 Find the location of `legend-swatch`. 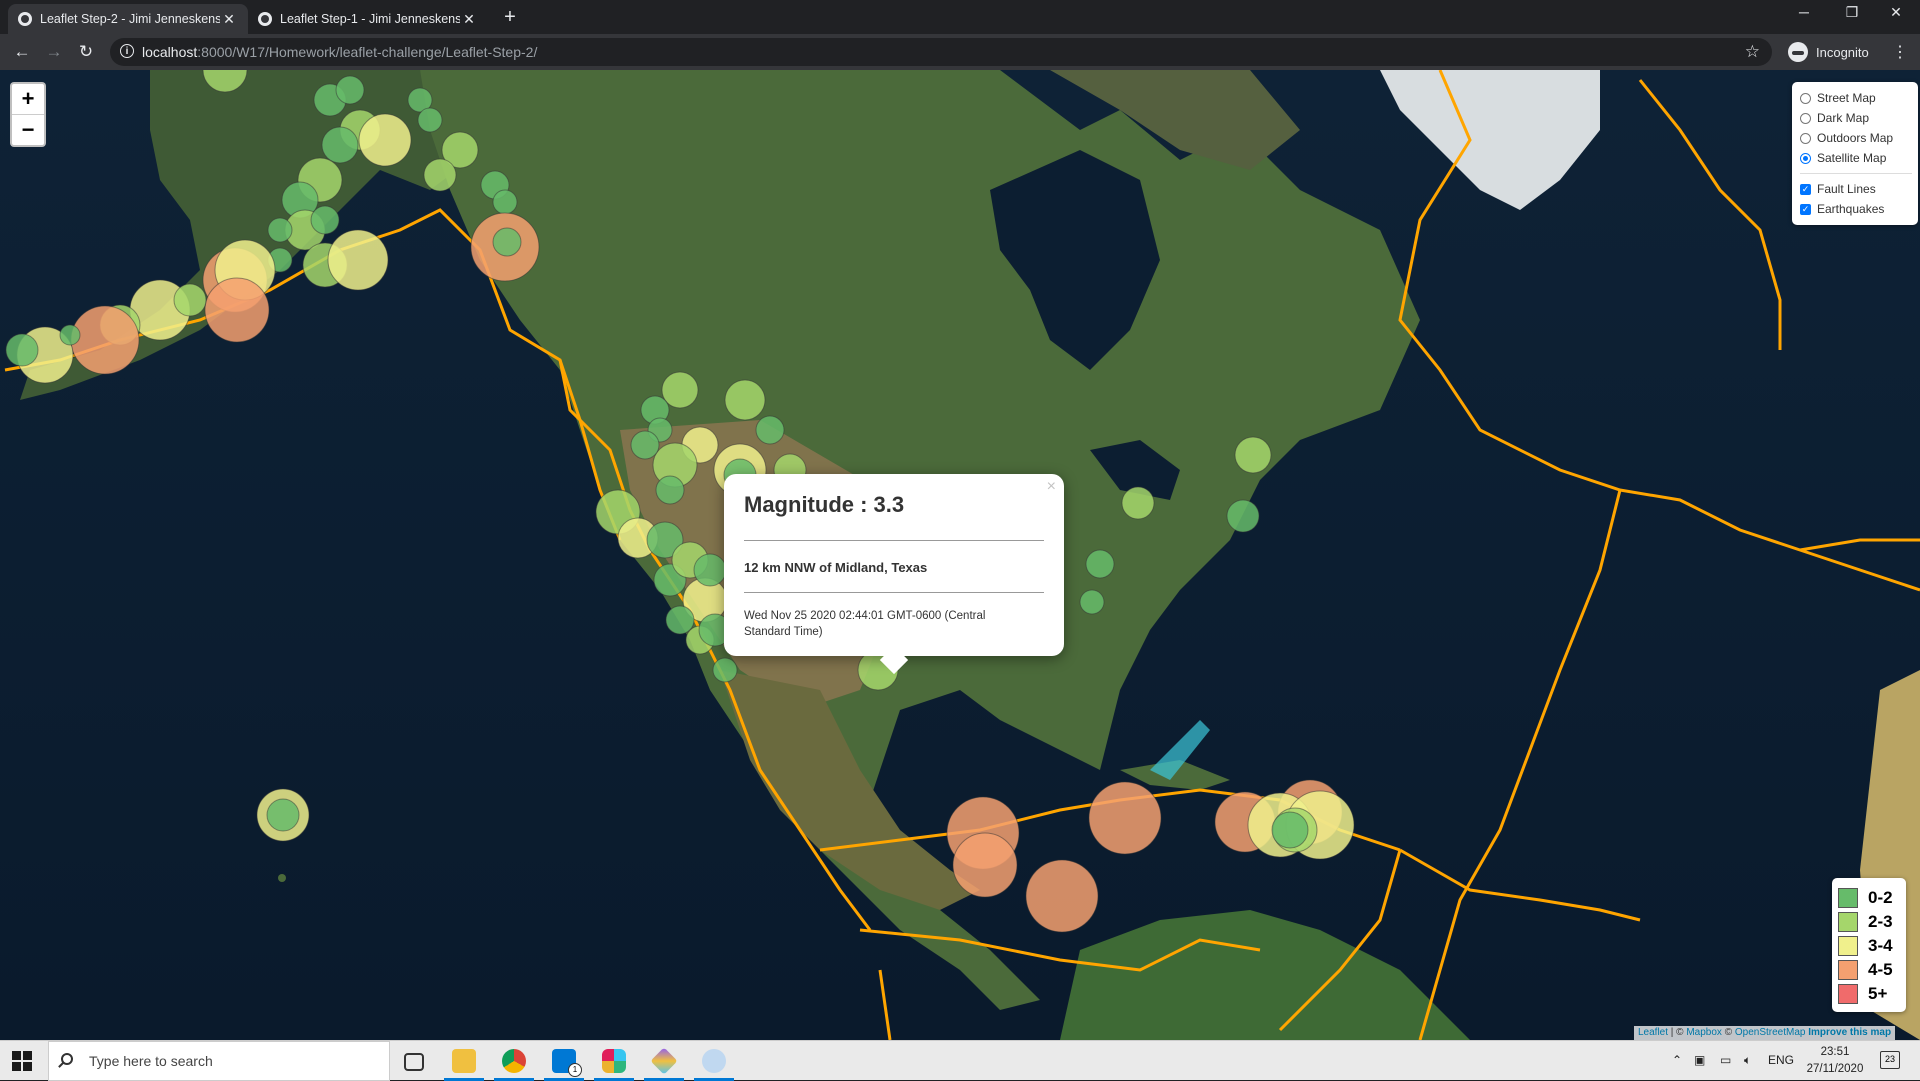

legend-swatch is located at coordinates (1848, 922).